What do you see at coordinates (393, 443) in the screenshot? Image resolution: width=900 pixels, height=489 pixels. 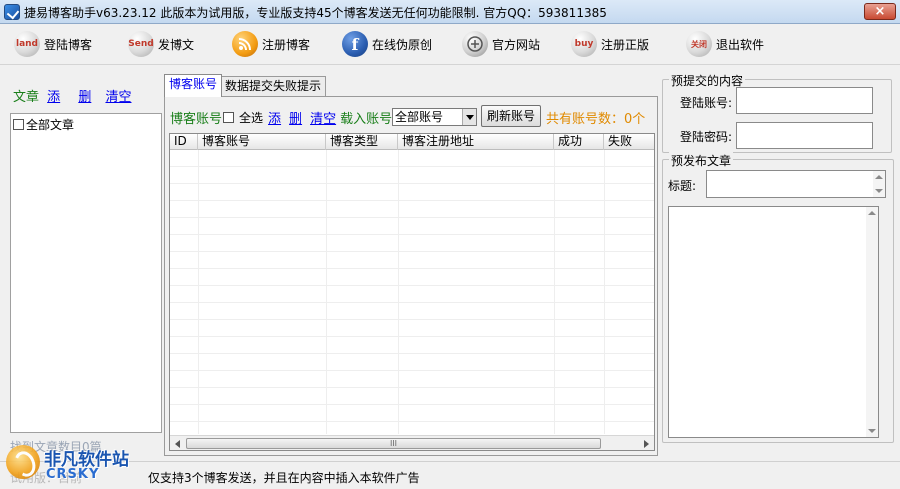 I see `scrollbar-thumb: III` at bounding box center [393, 443].